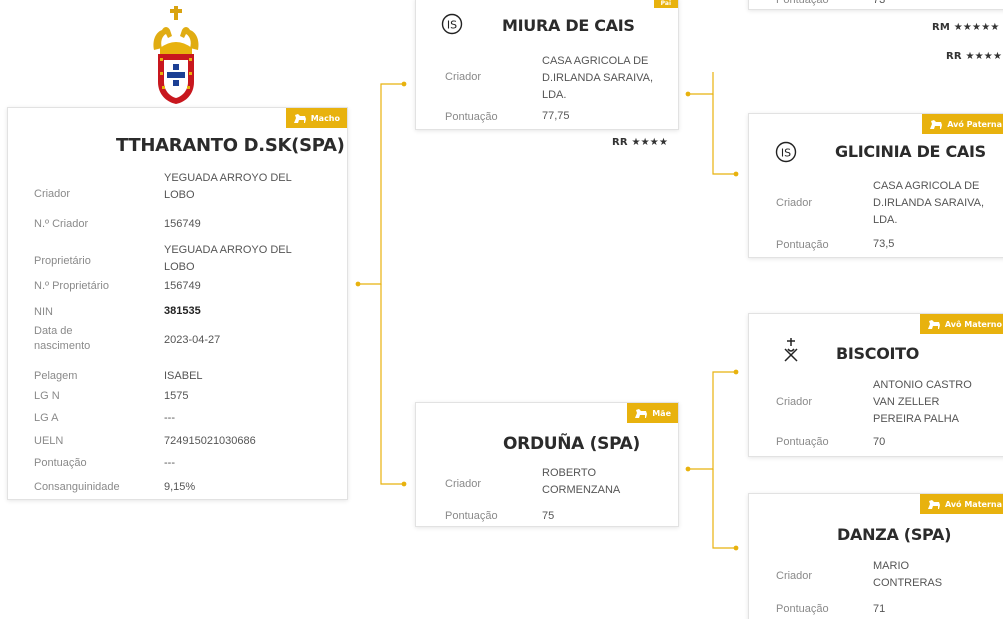 Image resolution: width=1003 pixels, height=619 pixels. I want to click on field-label: N.º Proprietário, so click(71, 286).